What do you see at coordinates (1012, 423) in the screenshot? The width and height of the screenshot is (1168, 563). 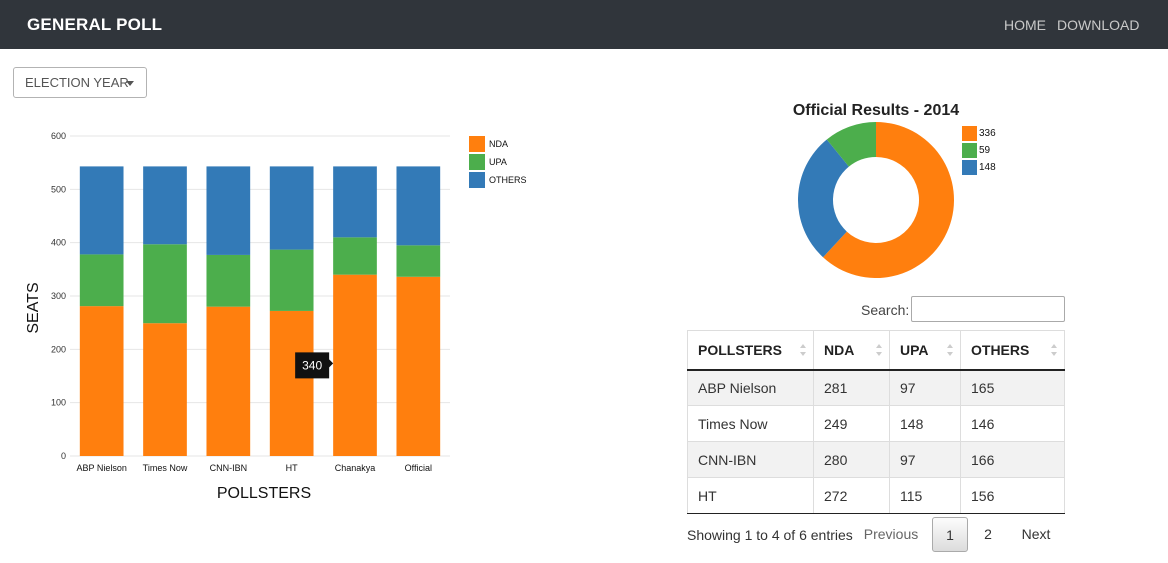 I see `cell-others: 146` at bounding box center [1012, 423].